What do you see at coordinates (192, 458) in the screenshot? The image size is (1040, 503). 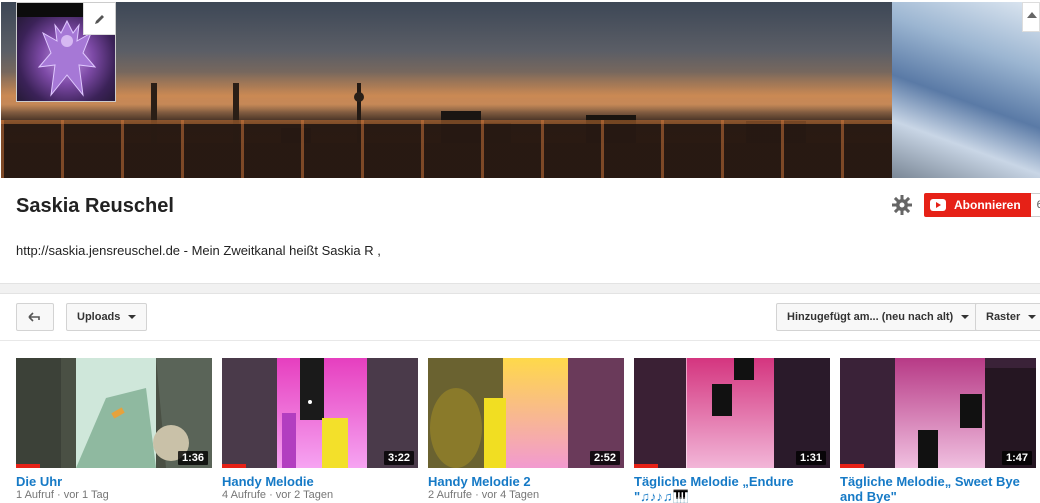 I see `video-duration: 1:36` at bounding box center [192, 458].